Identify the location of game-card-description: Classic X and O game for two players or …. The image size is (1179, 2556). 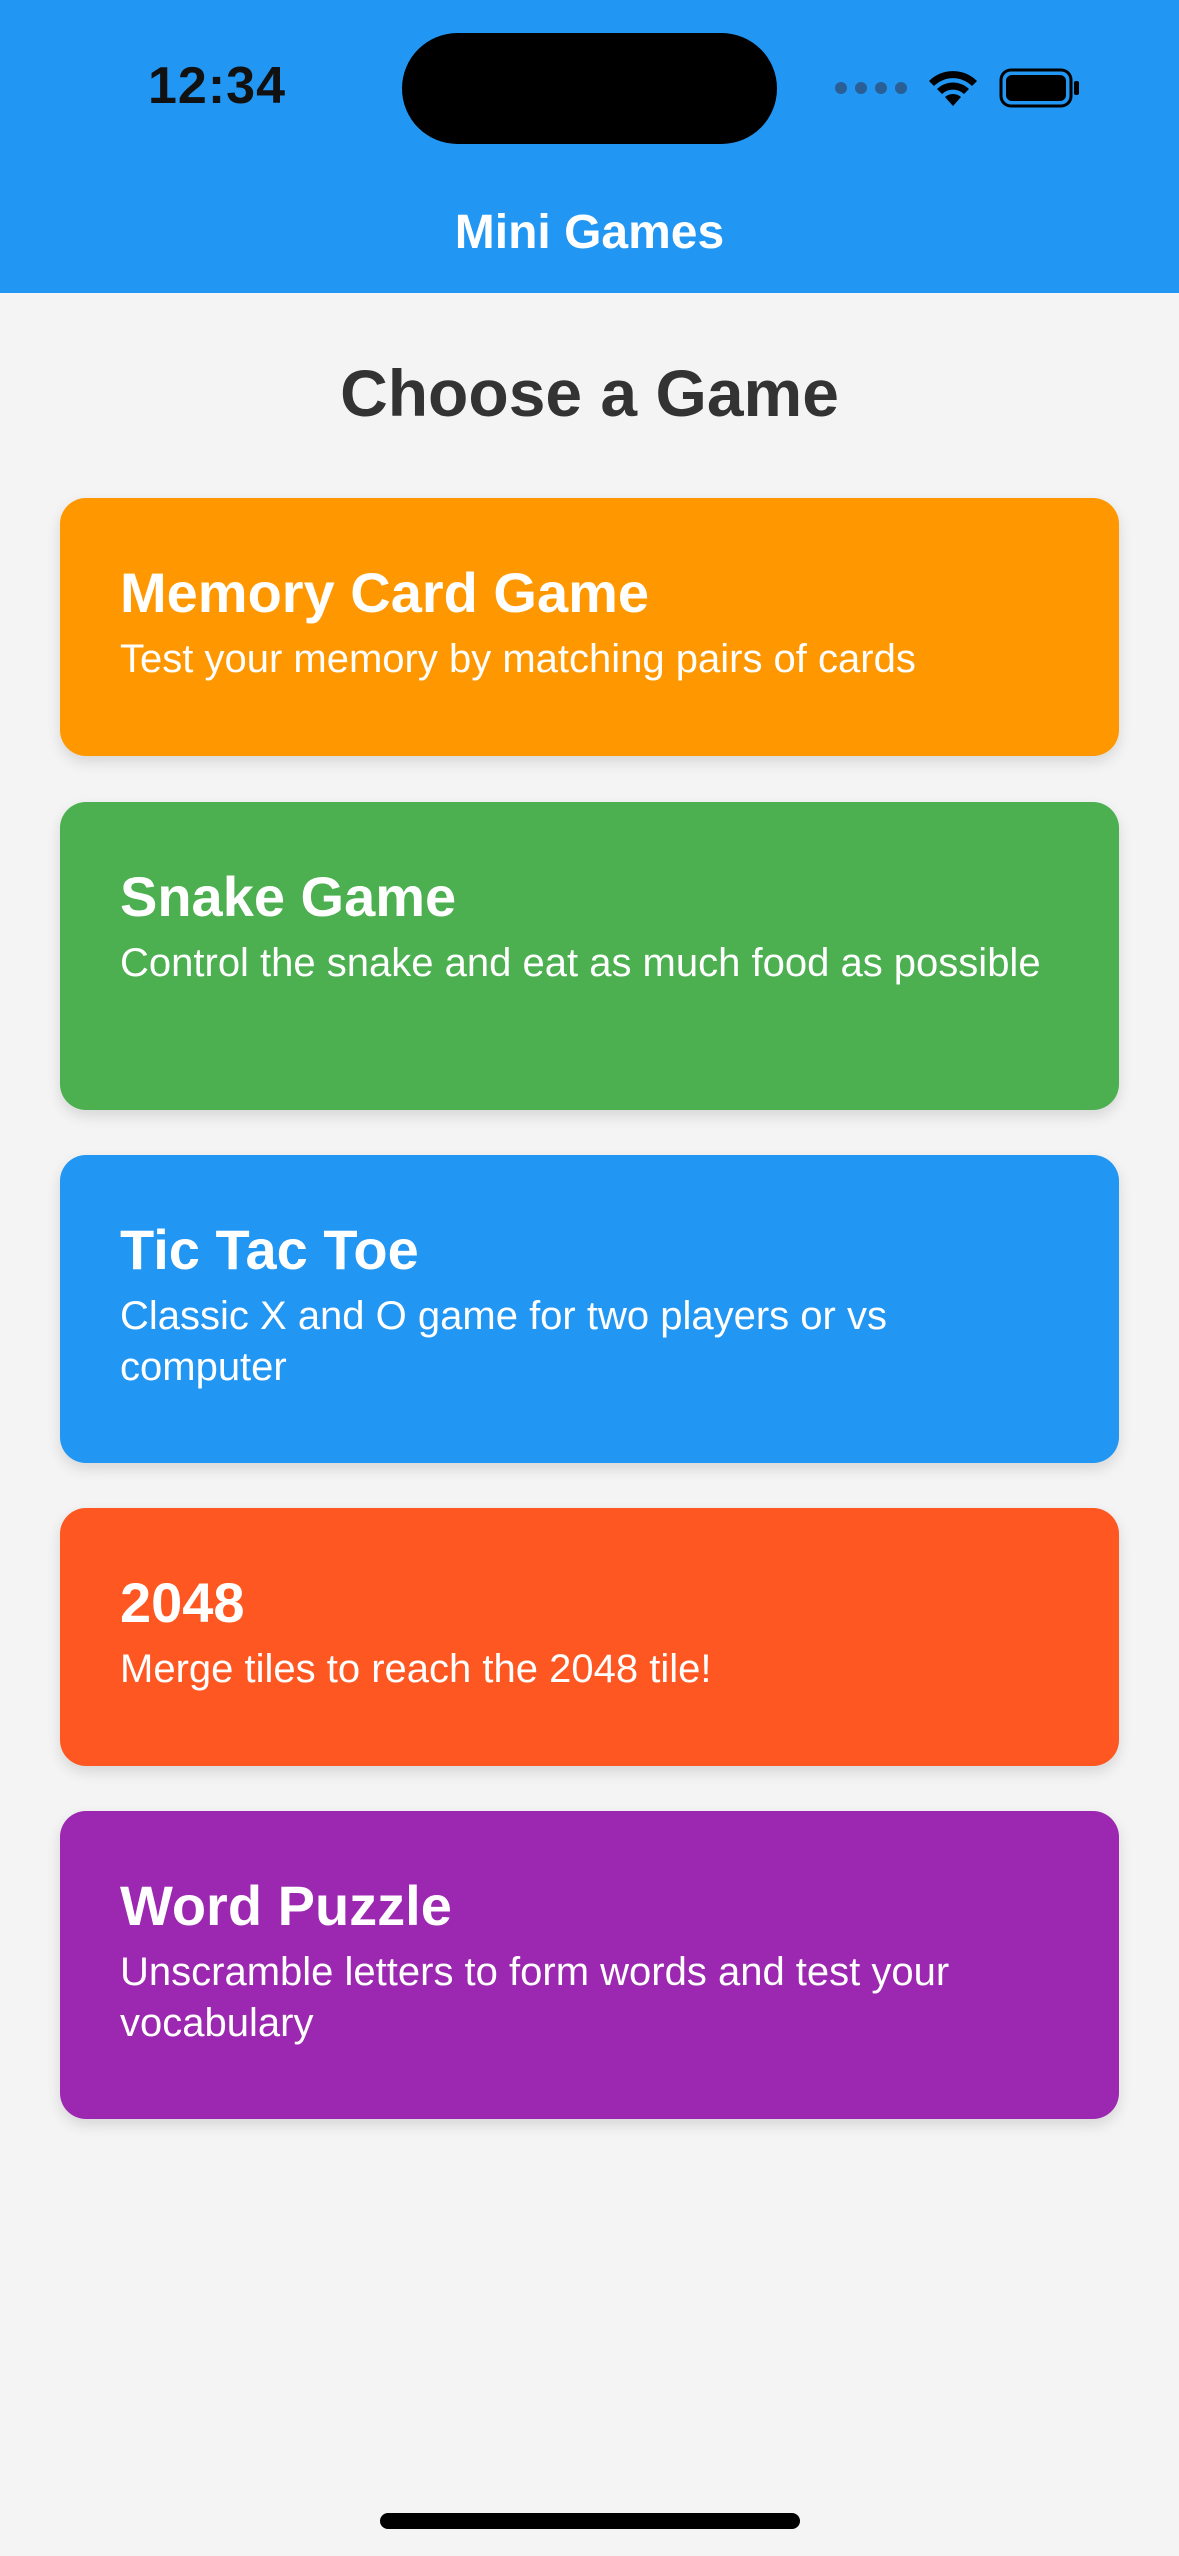
(503, 1341).